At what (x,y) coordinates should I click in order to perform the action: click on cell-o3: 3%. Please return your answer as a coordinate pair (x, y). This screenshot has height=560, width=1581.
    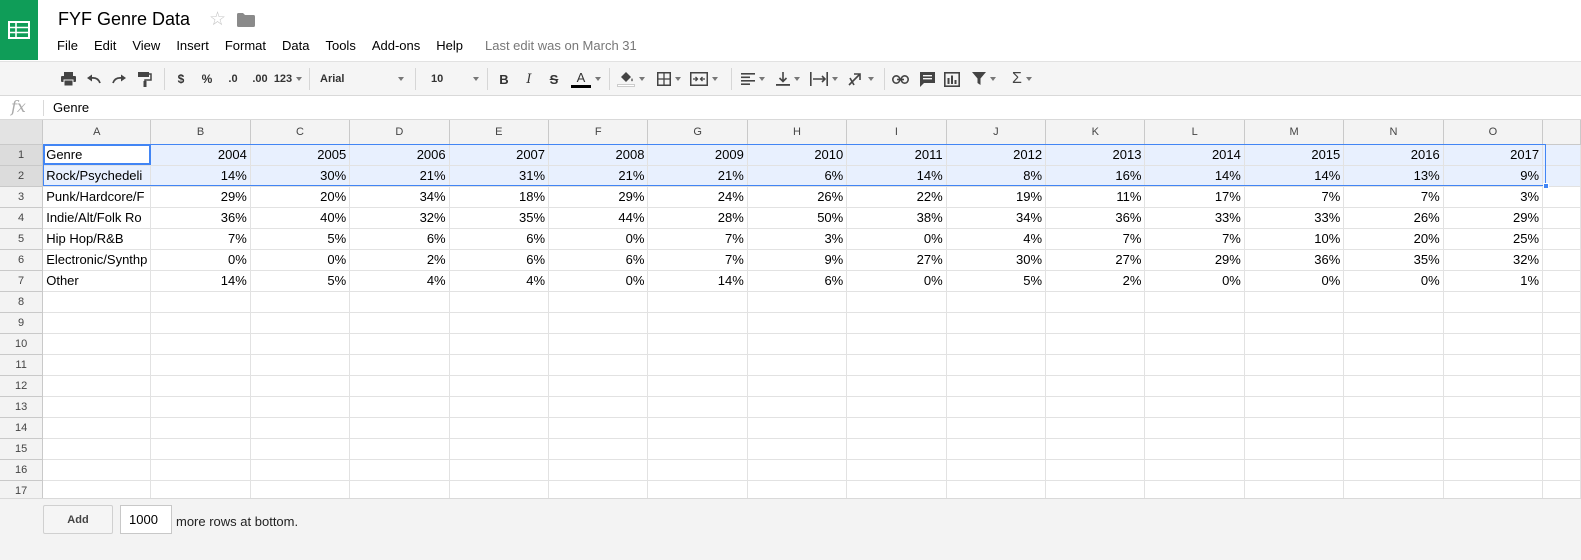
    Looking at the image, I should click on (1493, 197).